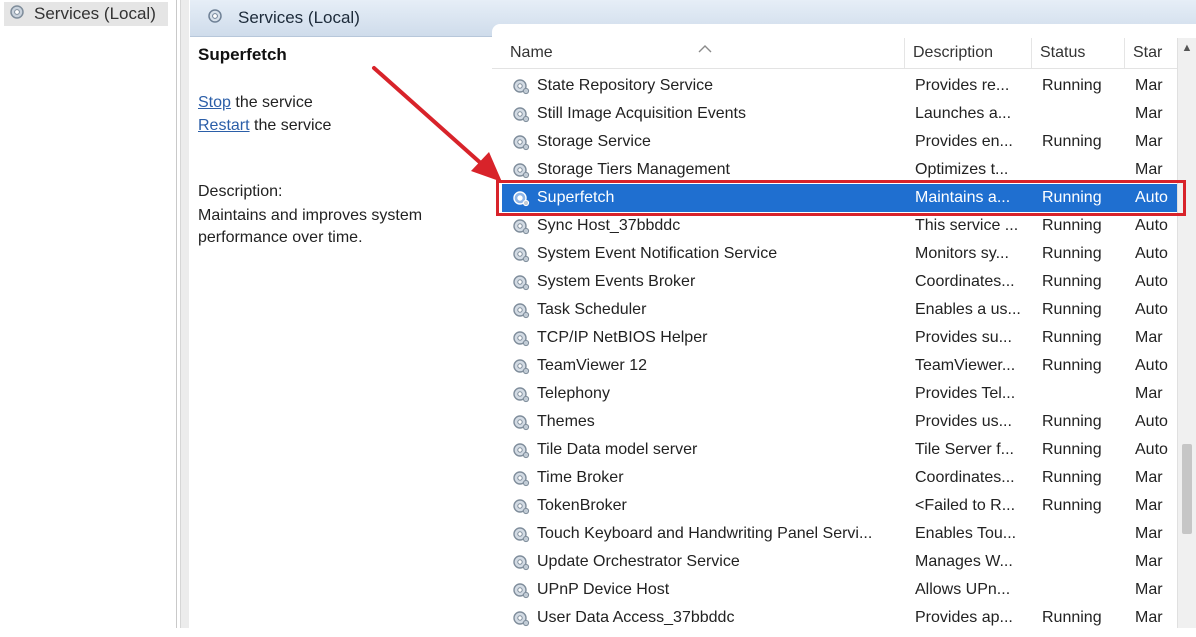  Describe the element at coordinates (842, 422) in the screenshot. I see `service-row: Themes Provides us... Running Auto` at that location.